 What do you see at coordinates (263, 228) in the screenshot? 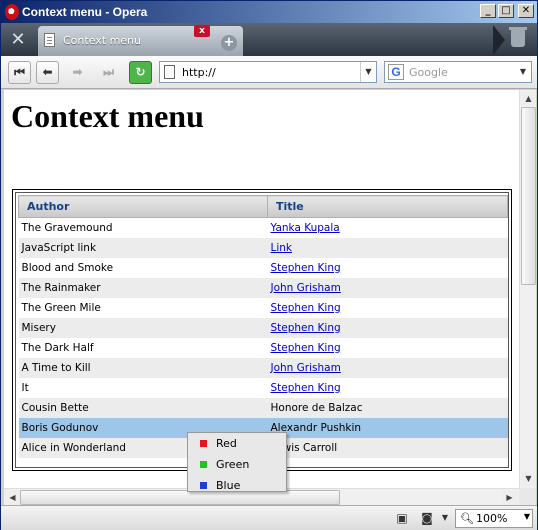
I see `table-row: The Gravemound Yanka Kupala` at bounding box center [263, 228].